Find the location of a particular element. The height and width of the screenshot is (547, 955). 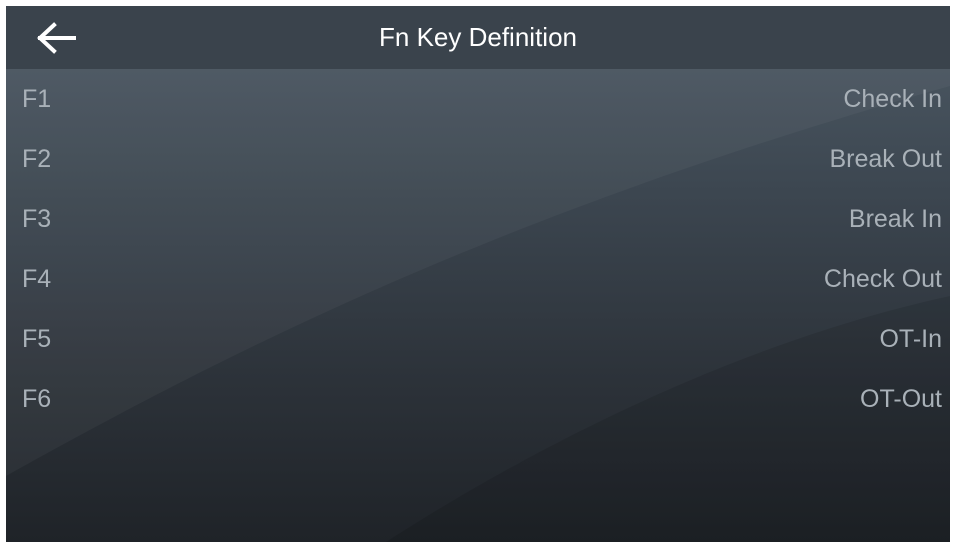

page-title: Fn Key Definition is located at coordinates (478, 37).